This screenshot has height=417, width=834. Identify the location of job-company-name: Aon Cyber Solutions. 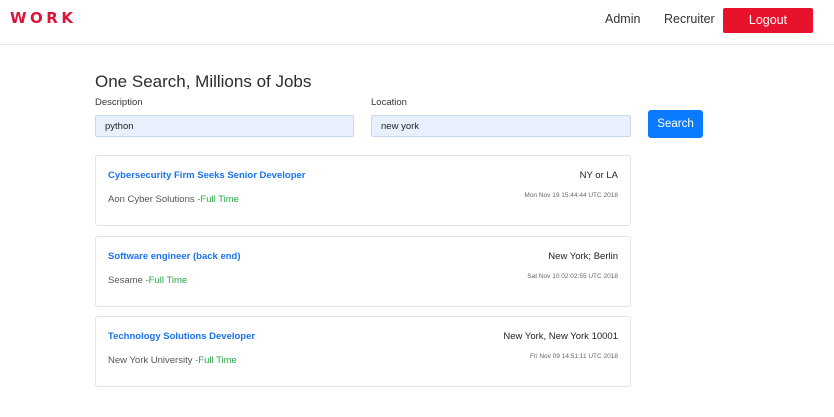
(151, 199).